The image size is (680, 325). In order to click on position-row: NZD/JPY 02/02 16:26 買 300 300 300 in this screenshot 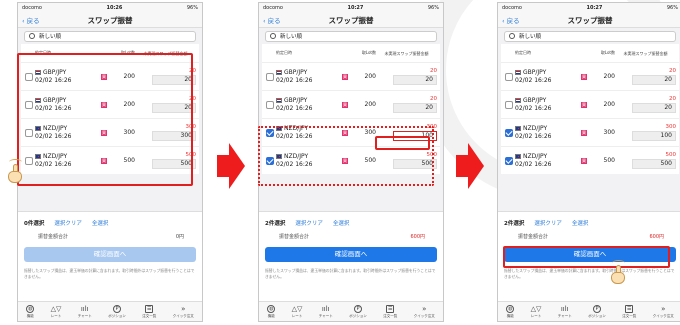, I will do `click(110, 132)`.